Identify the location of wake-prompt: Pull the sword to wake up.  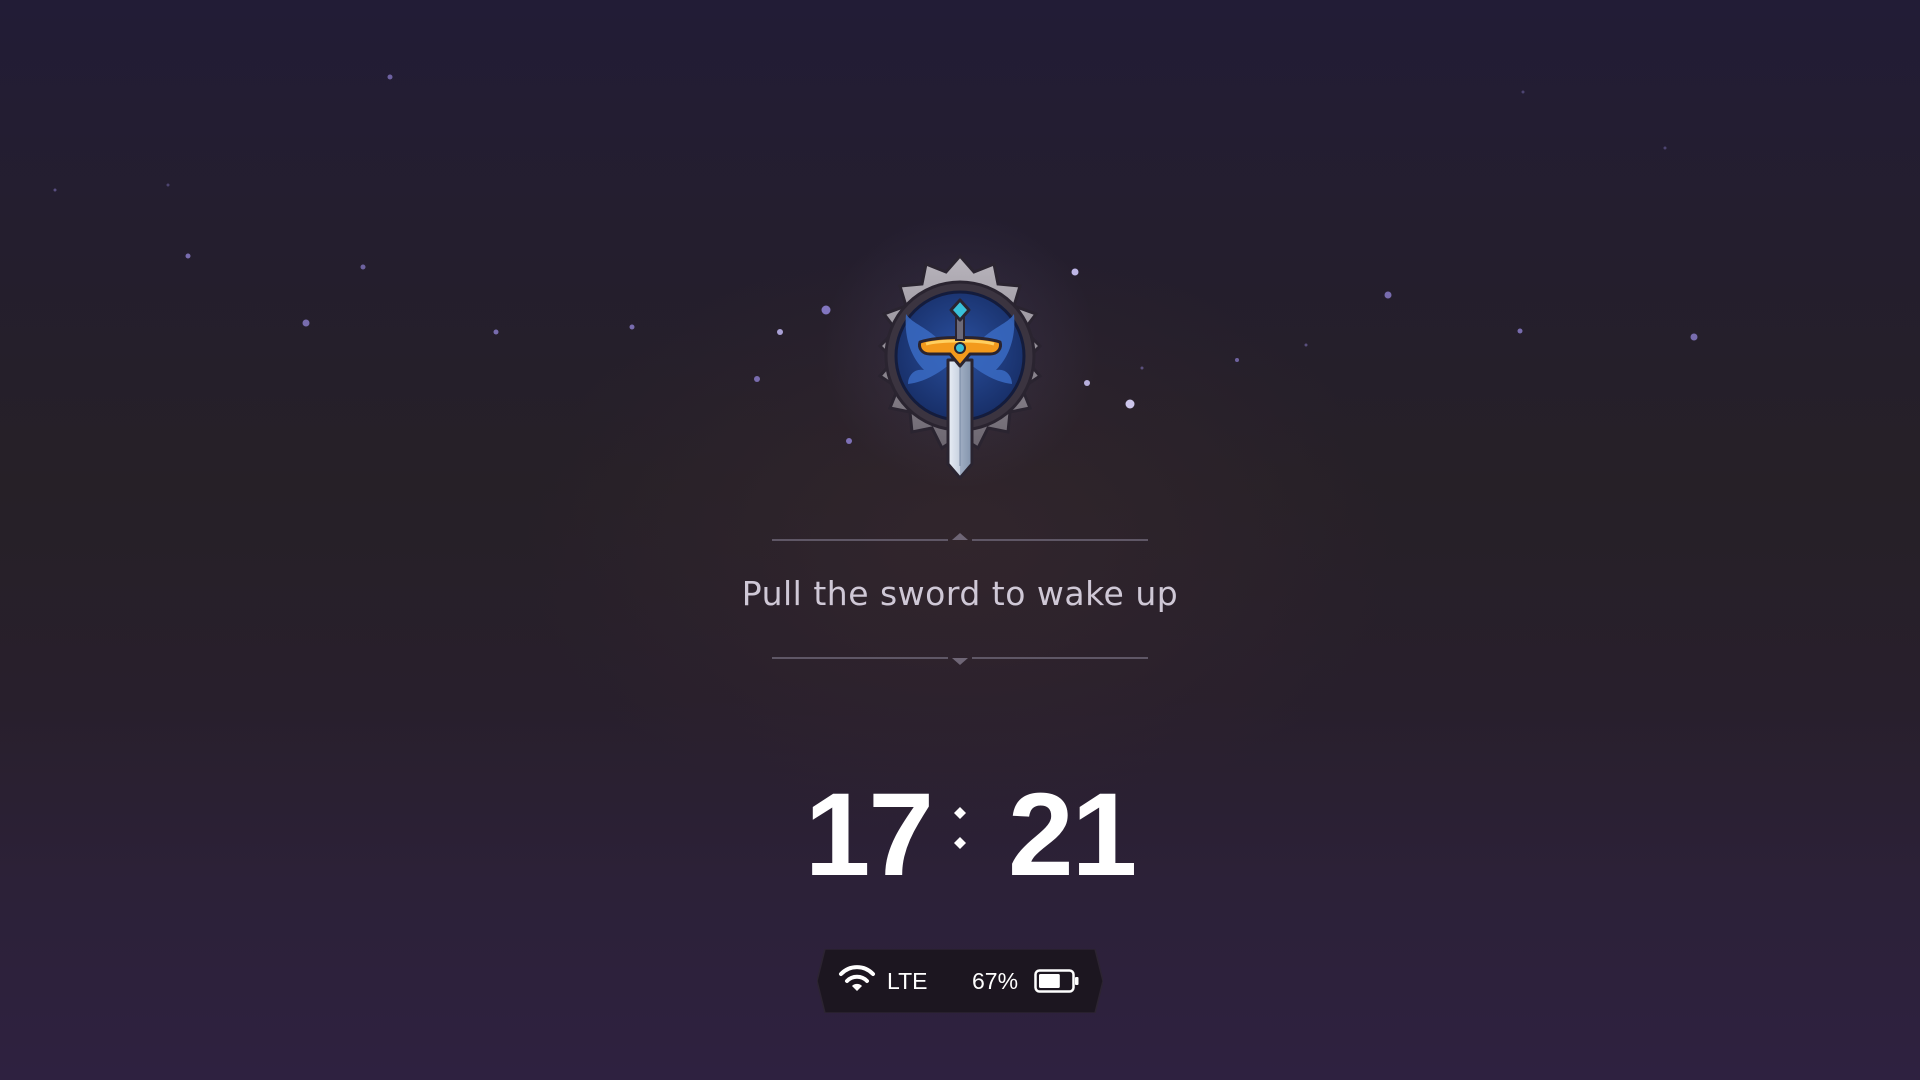
(960, 593).